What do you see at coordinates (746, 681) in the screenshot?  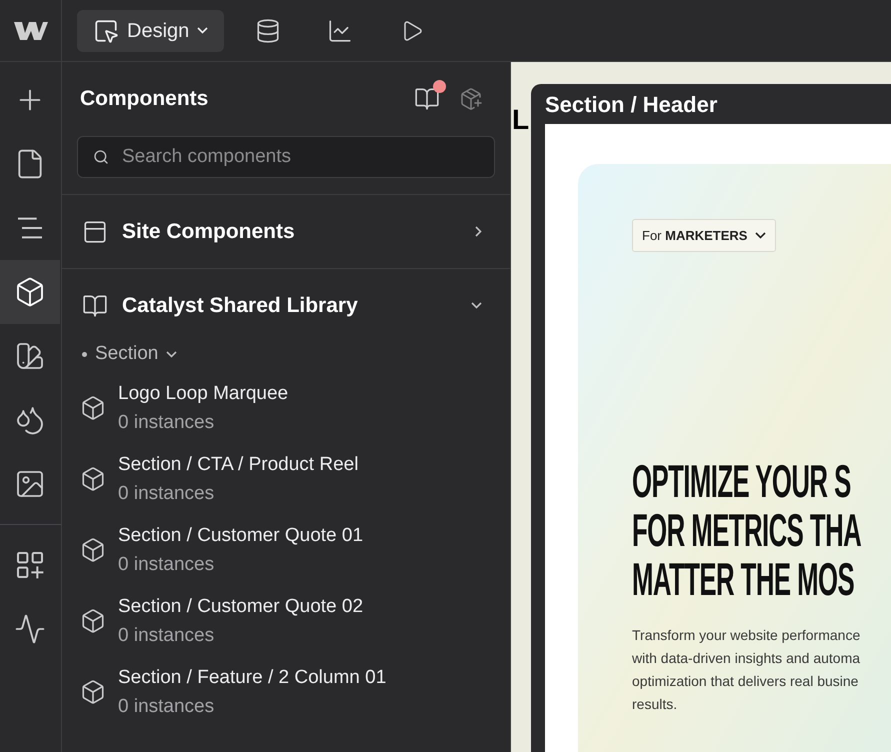 I see `body-text-line: optimization that delivers real busine` at bounding box center [746, 681].